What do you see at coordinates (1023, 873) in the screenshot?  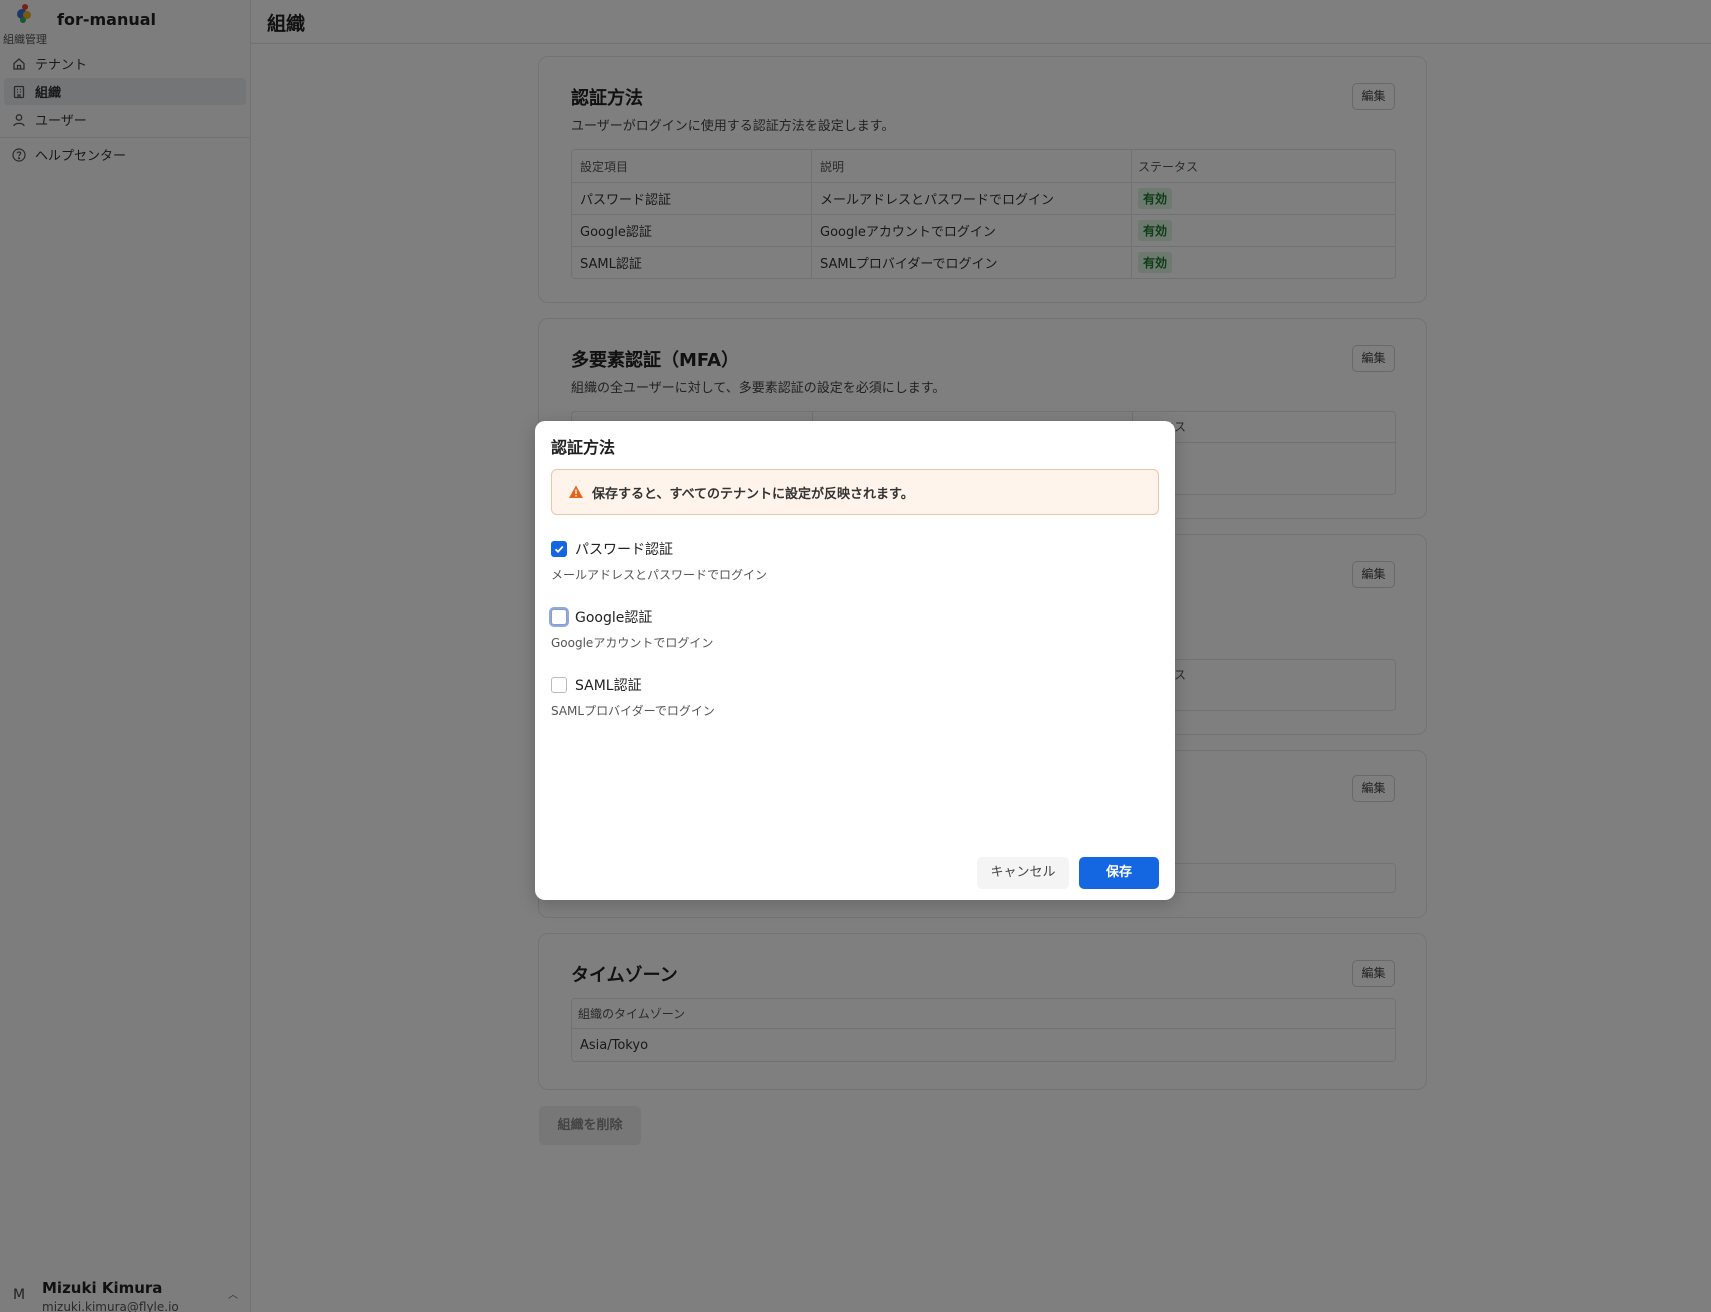 I see `cancel-button: キャンセル` at bounding box center [1023, 873].